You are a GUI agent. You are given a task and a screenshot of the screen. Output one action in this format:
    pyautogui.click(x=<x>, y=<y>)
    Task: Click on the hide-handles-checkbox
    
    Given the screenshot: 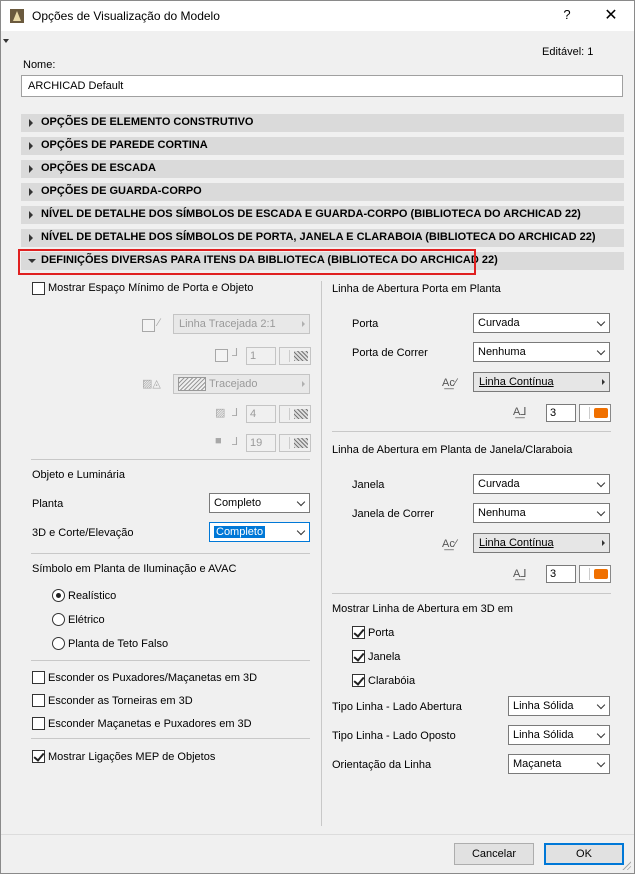 What is the action you would take?
    pyautogui.click(x=38, y=677)
    